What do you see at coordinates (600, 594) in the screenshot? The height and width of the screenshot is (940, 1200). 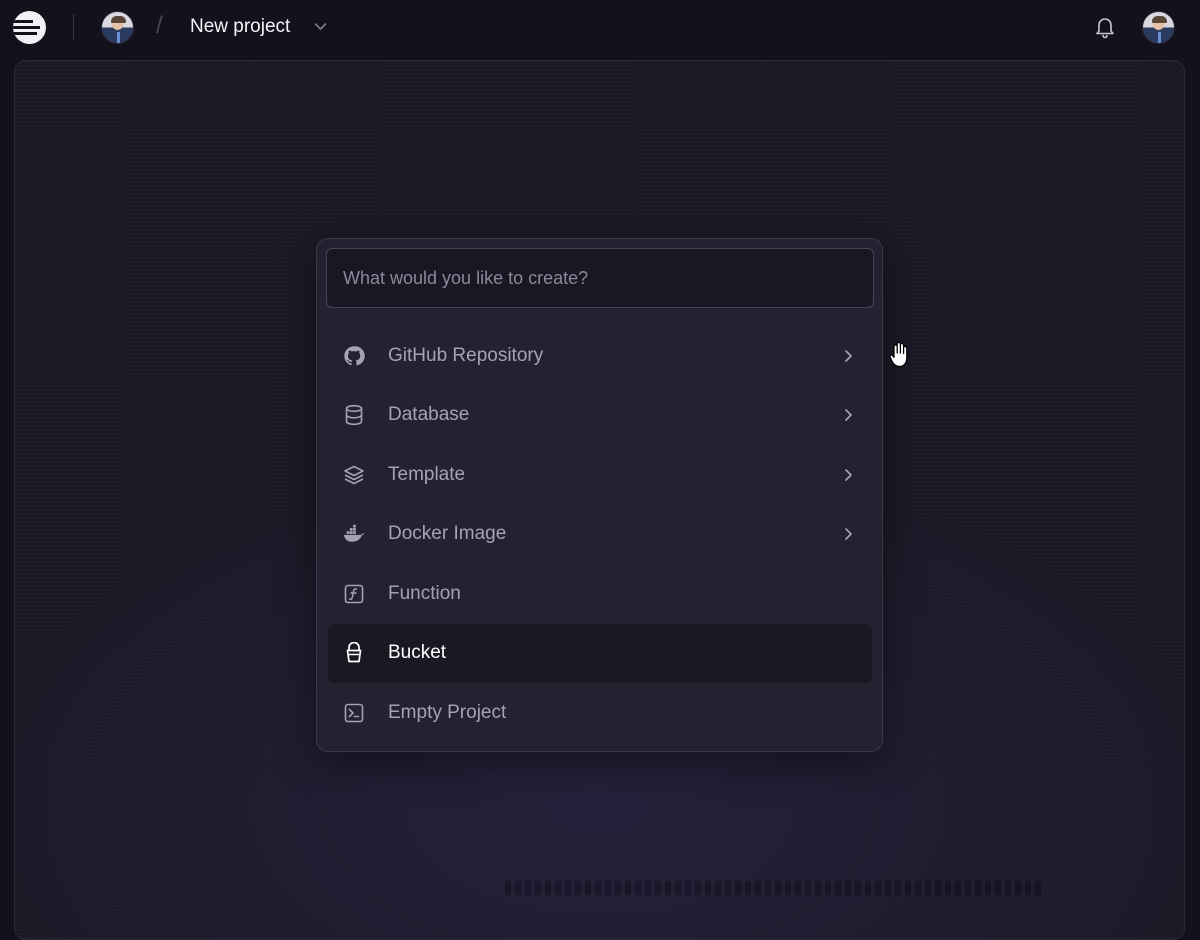 I see `option-function: Function` at bounding box center [600, 594].